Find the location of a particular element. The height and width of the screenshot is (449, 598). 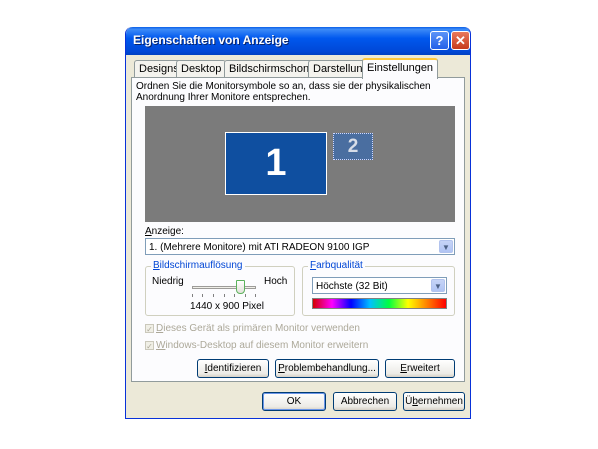

help-button: ? is located at coordinates (439, 40).